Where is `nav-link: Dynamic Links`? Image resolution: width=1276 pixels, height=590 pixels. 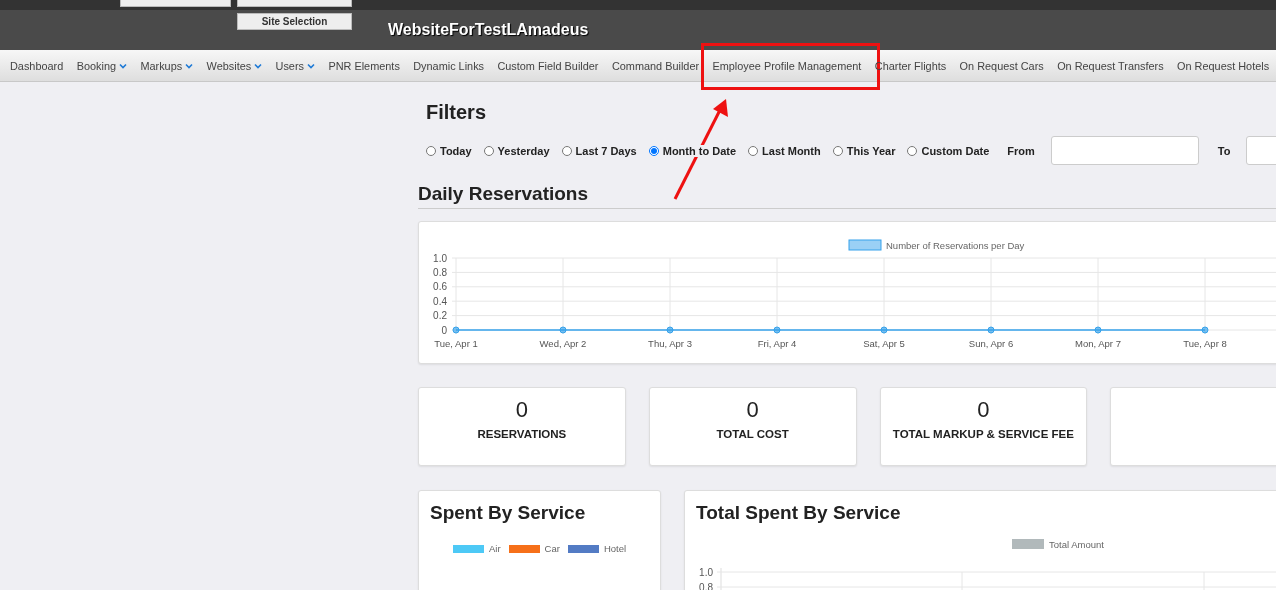
nav-link: Dynamic Links is located at coordinates (449, 65).